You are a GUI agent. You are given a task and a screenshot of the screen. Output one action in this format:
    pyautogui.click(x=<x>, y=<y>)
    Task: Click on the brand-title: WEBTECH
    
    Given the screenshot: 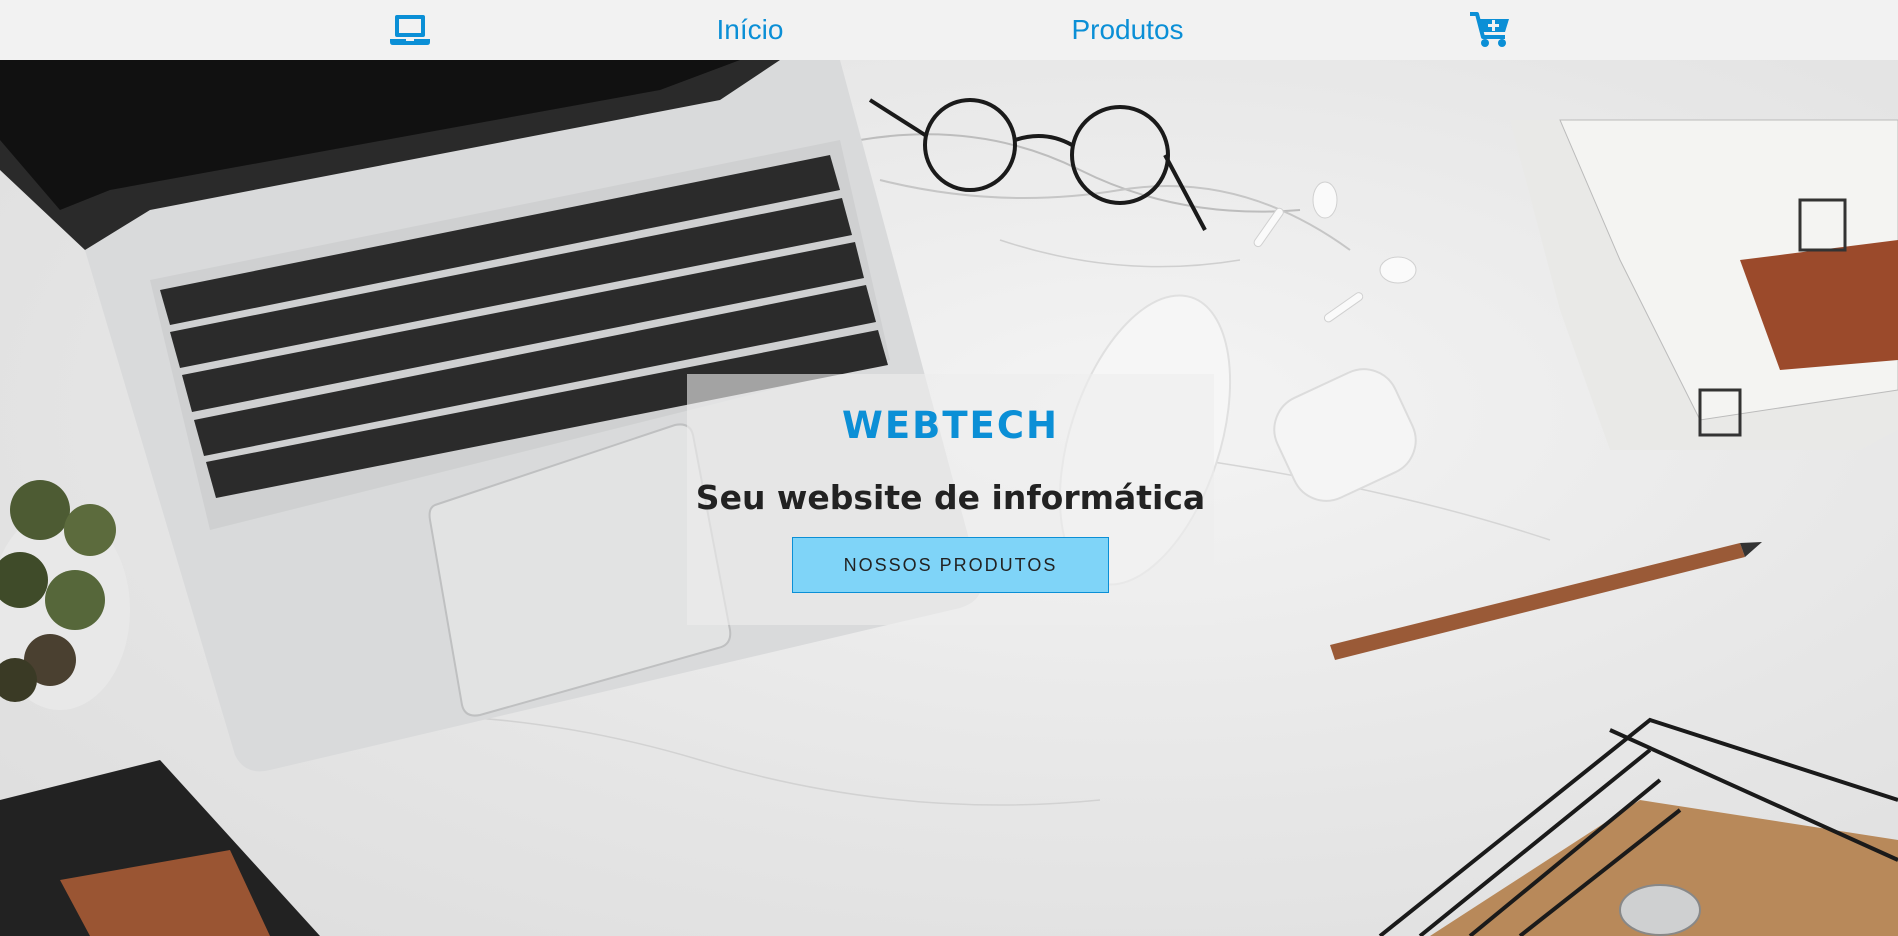 What is the action you would take?
    pyautogui.click(x=950, y=425)
    